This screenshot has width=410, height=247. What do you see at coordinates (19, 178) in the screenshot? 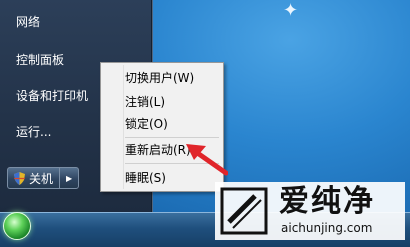
I see `shield-icon` at bounding box center [19, 178].